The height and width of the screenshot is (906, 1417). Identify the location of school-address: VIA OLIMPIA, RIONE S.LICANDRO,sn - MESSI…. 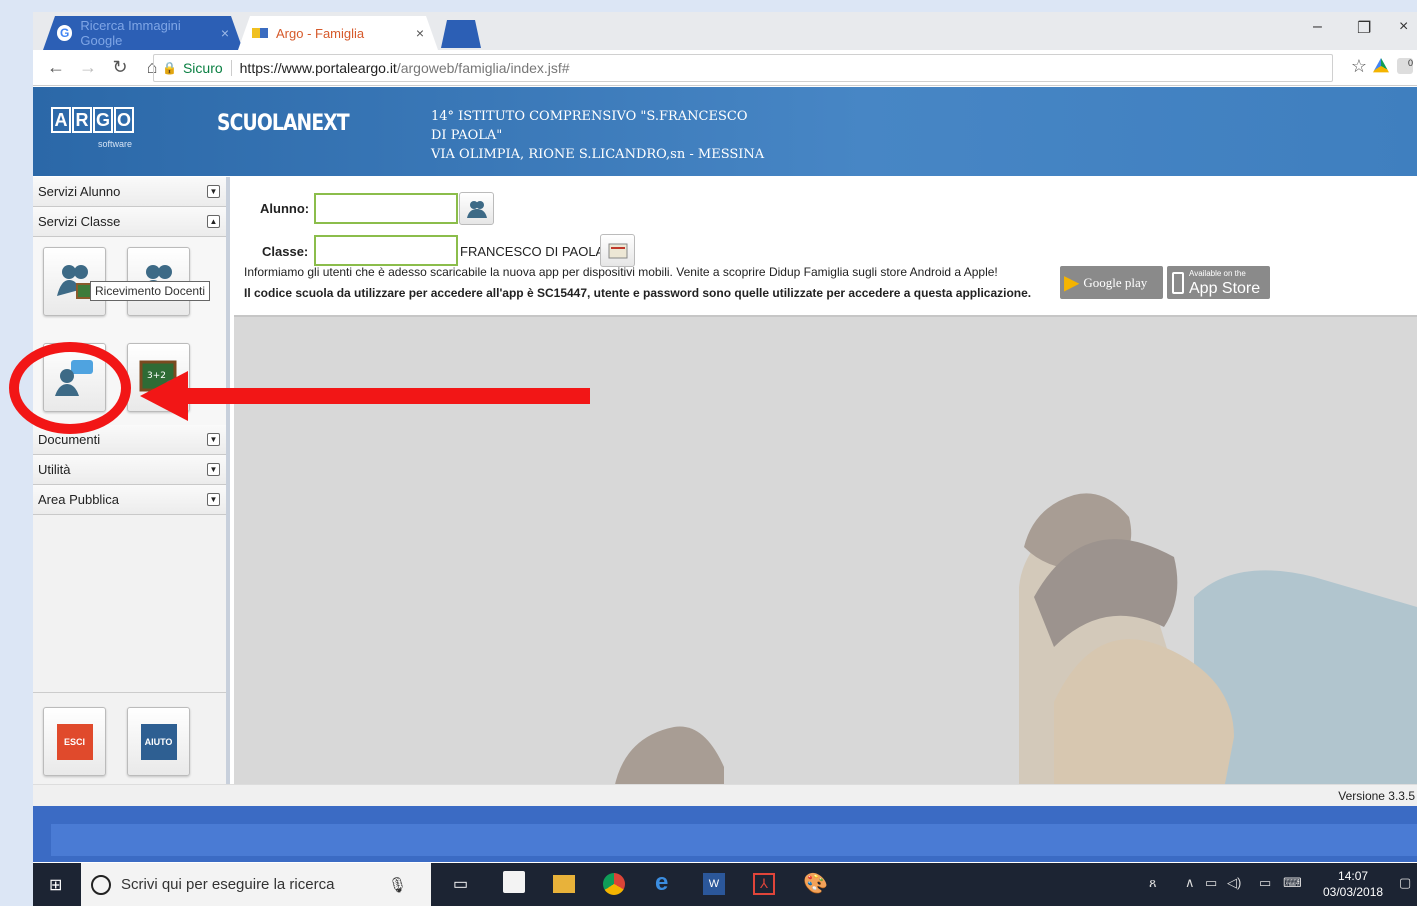
(598, 154).